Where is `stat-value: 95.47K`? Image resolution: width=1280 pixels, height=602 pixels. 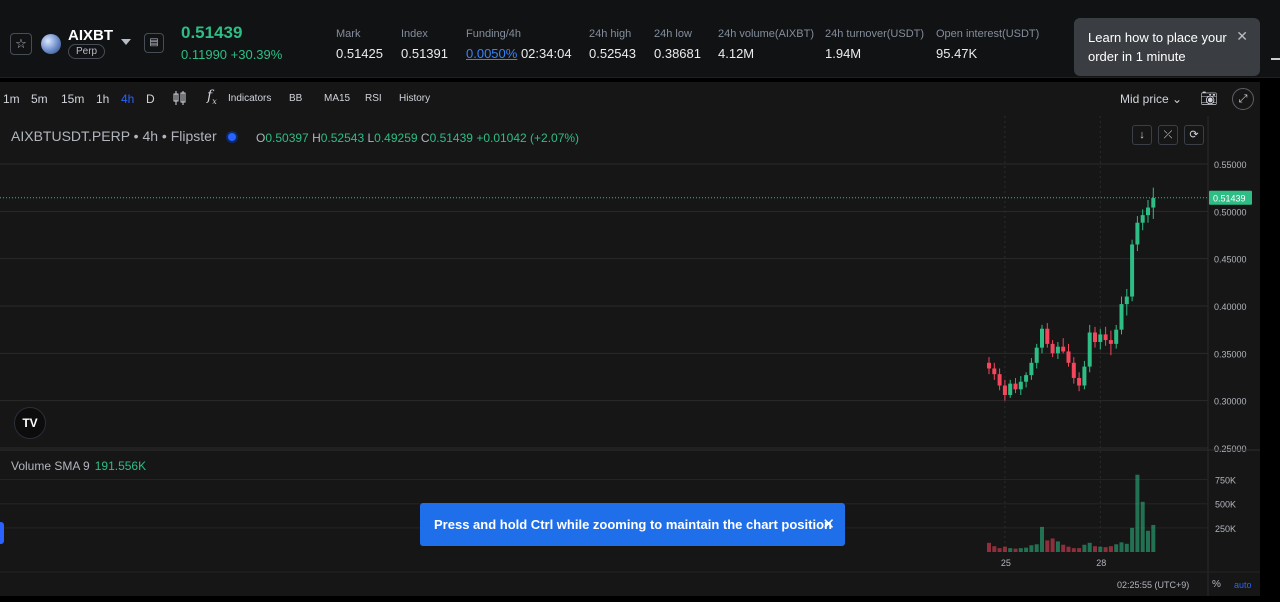
stat-value: 95.47K is located at coordinates (957, 53).